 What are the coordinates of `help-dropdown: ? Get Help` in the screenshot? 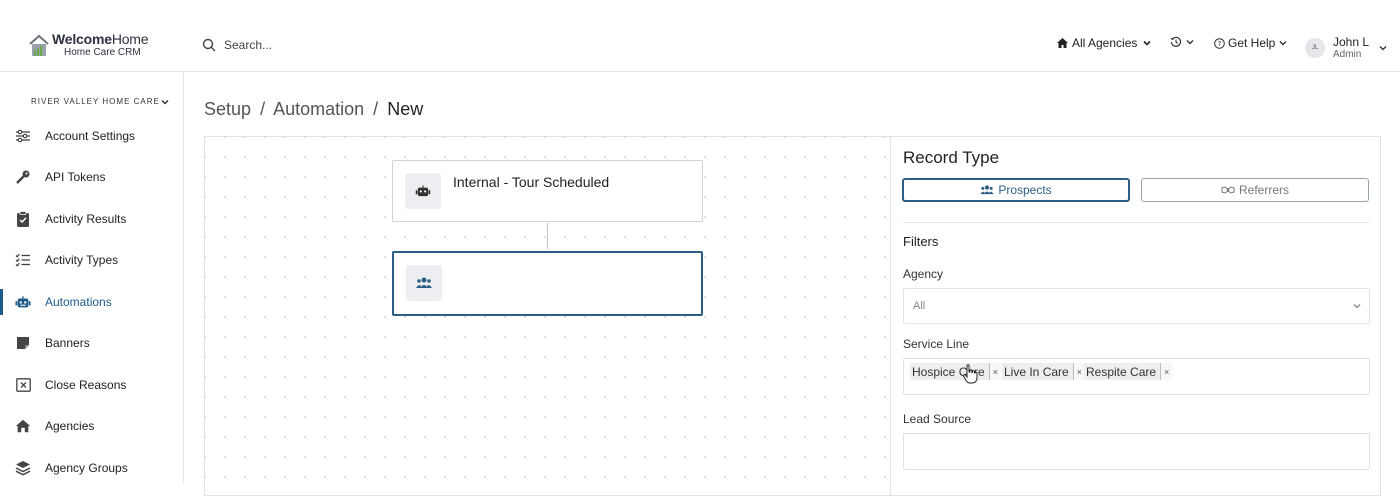 It's located at (1250, 43).